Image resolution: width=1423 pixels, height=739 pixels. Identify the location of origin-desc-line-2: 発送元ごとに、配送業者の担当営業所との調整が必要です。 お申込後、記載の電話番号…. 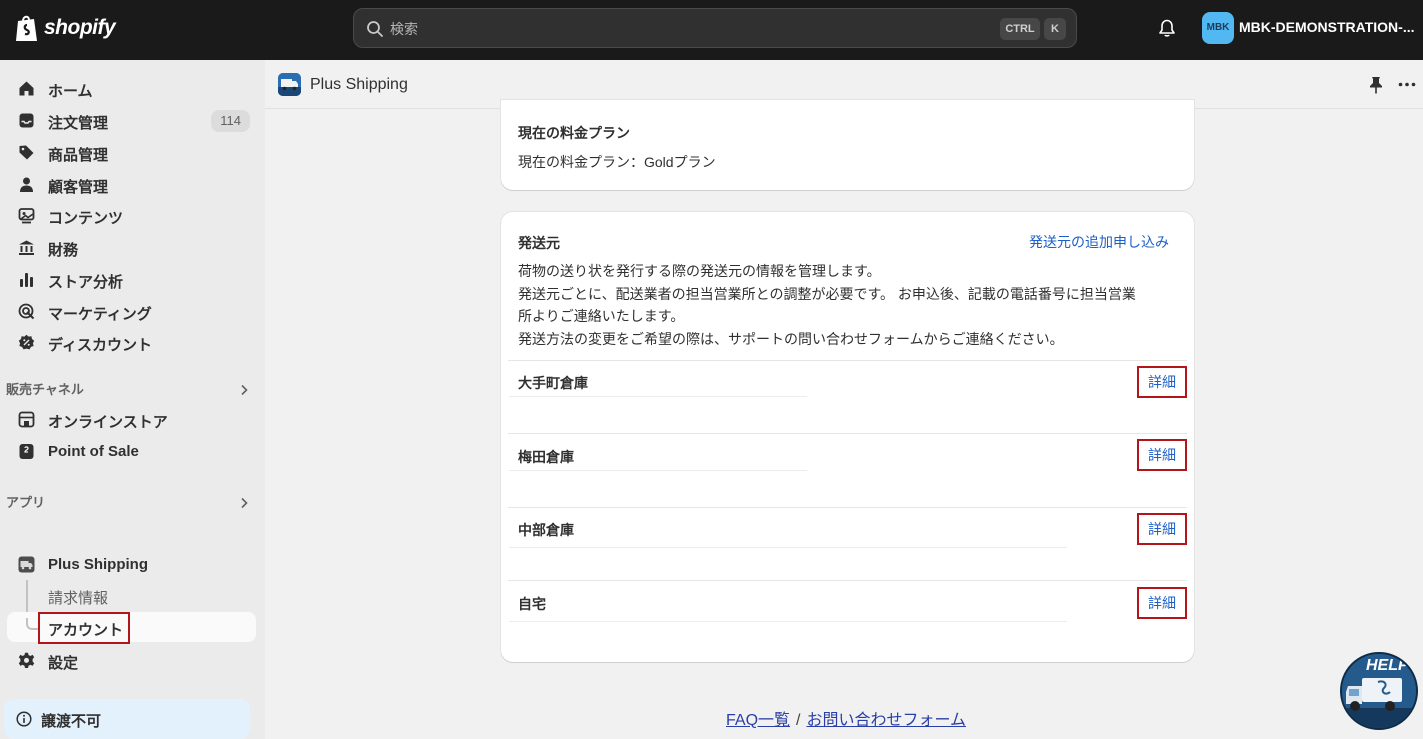
(827, 294).